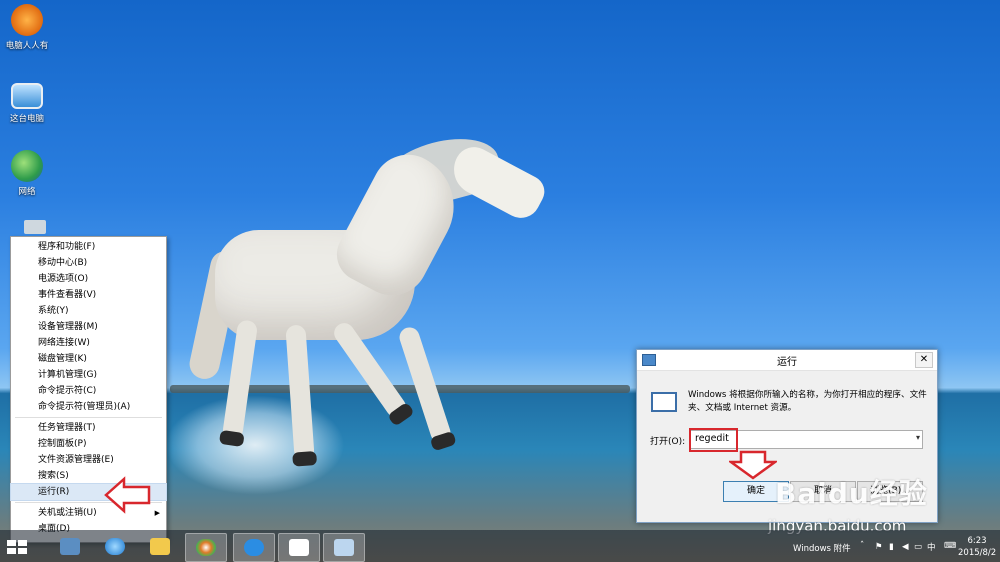 The image size is (1000, 562). I want to click on taskbar-app-ie, so click(115, 546).